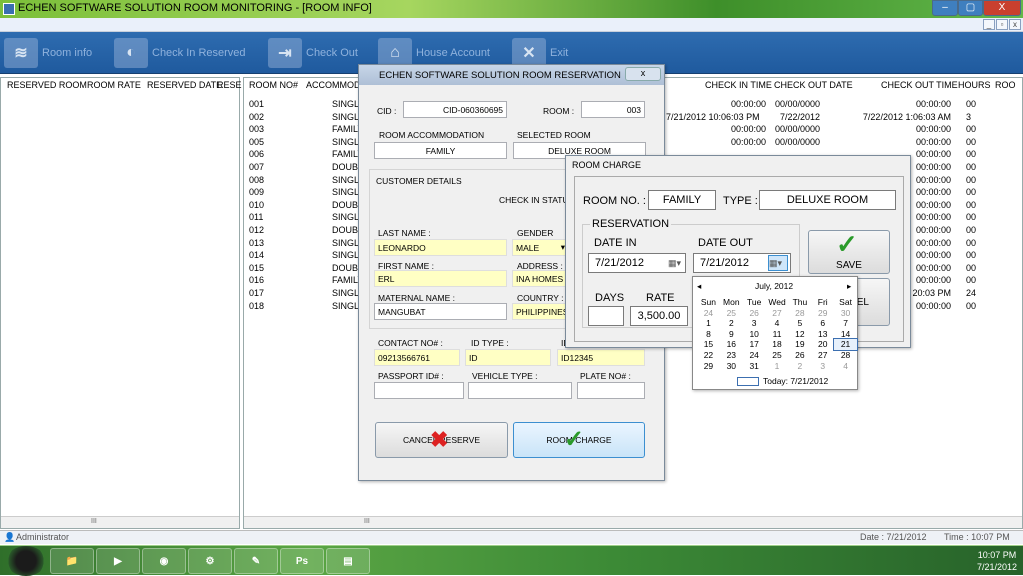 Image resolution: width=1023 pixels, height=576 pixels. Describe the element at coordinates (895, 117) in the screenshot. I see `check-out-time-cell: 7/22/2012 1:06:03 AM` at that location.